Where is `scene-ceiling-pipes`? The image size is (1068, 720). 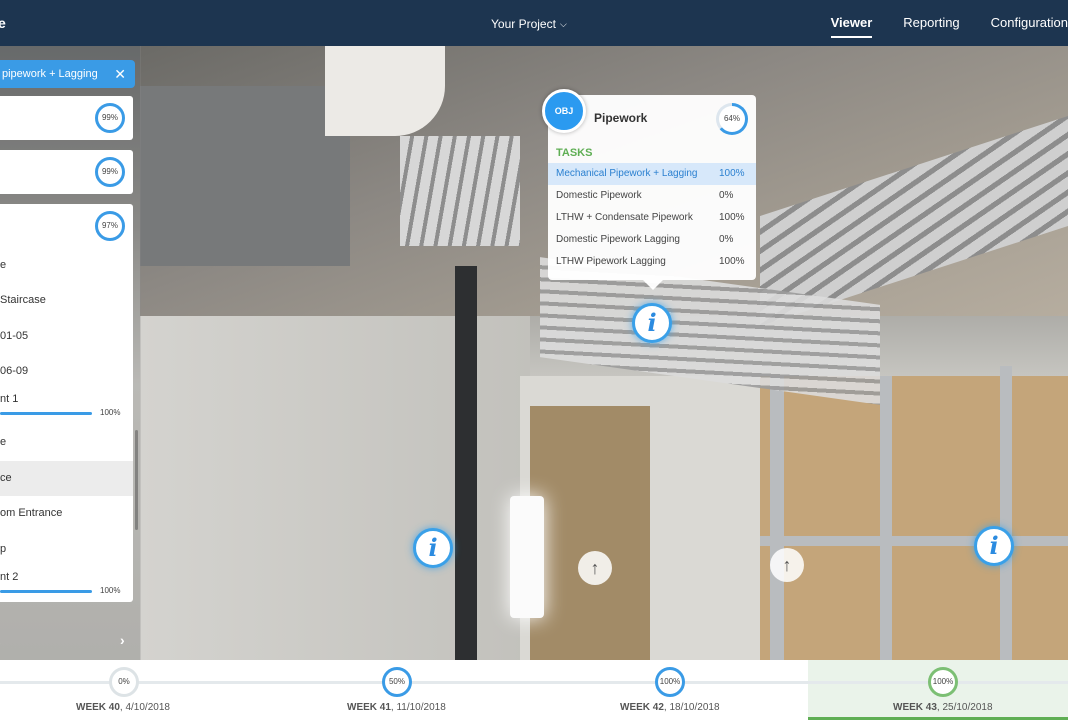
scene-ceiling-pipes is located at coordinates (460, 191).